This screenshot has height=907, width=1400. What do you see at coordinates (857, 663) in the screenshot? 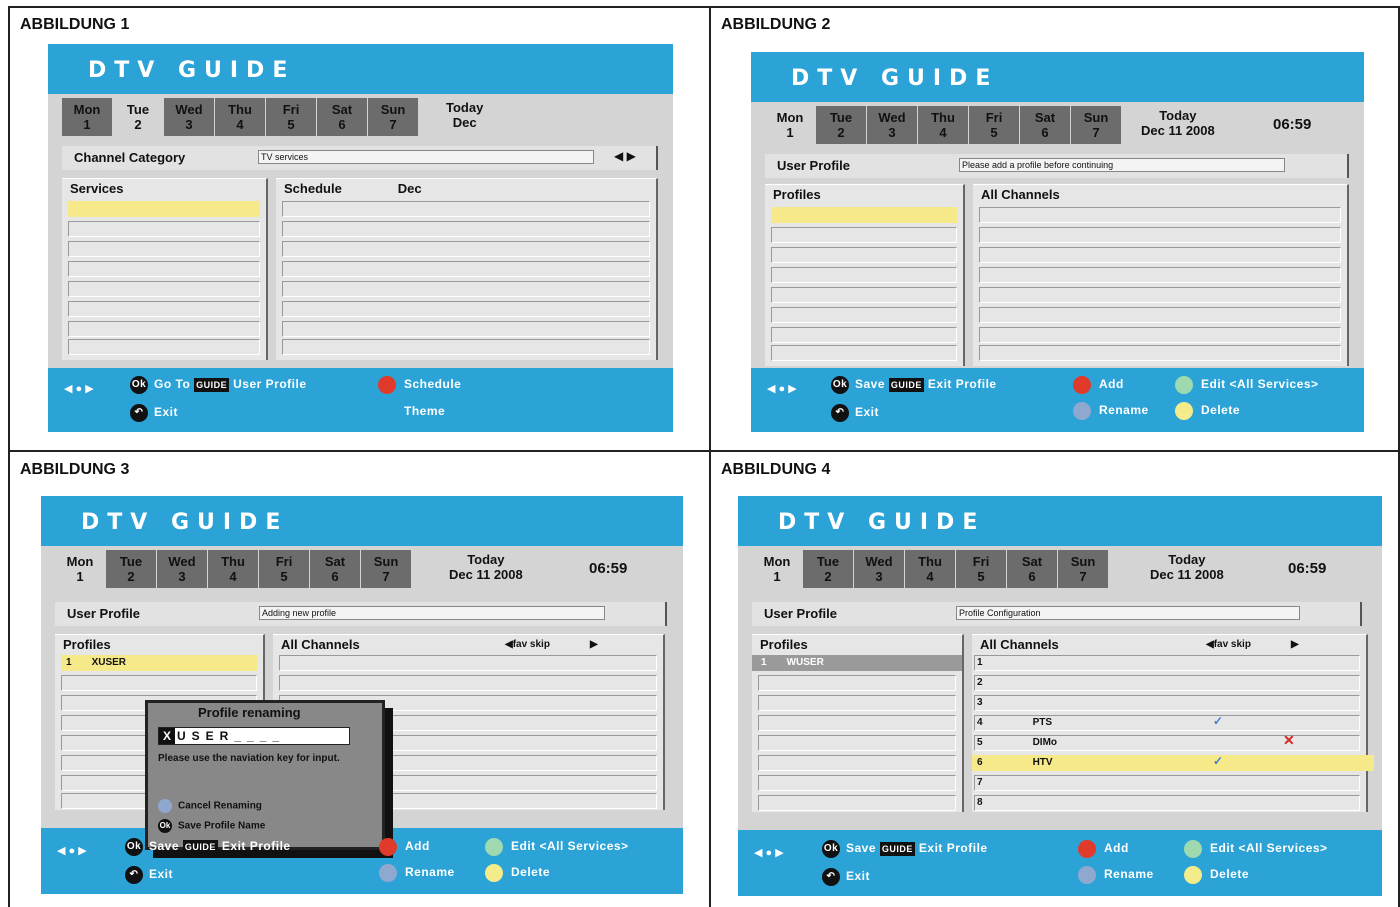
I see `list-item: 1 WUSER` at bounding box center [857, 663].